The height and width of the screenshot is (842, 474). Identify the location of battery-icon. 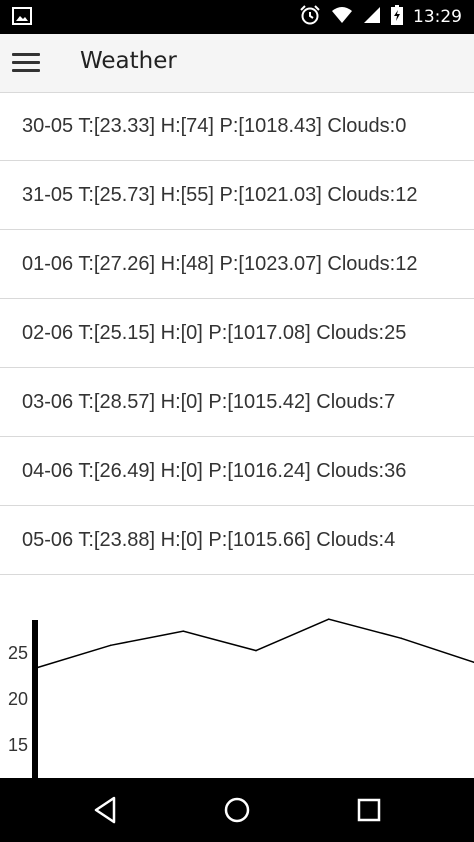
(397, 17).